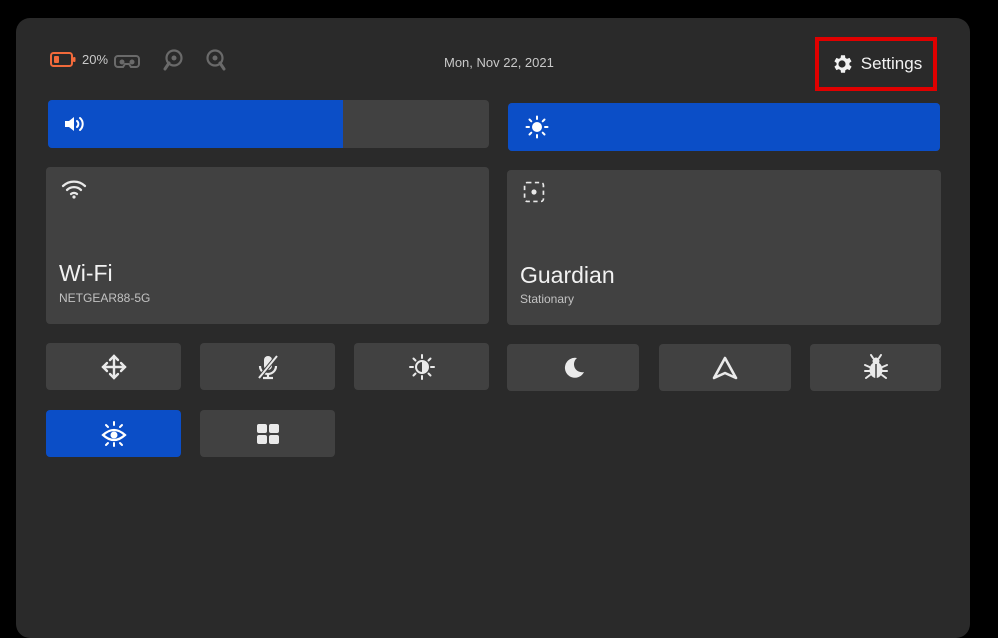 The image size is (998, 638). What do you see at coordinates (74, 124) in the screenshot?
I see `volume-icon` at bounding box center [74, 124].